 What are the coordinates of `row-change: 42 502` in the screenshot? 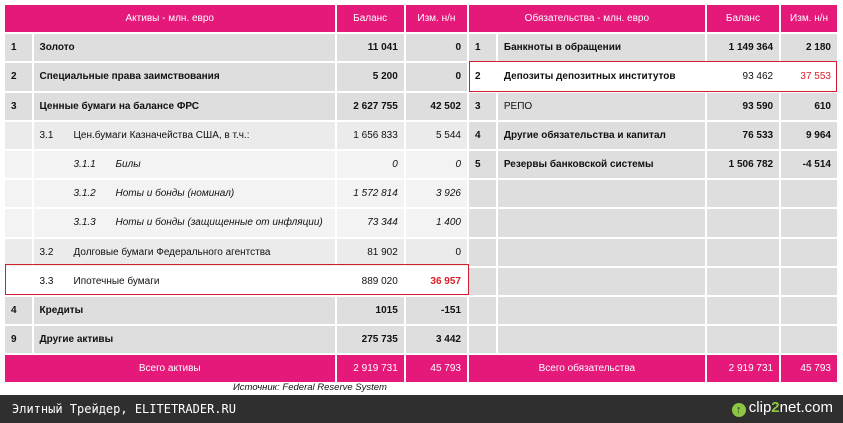 It's located at (436, 106).